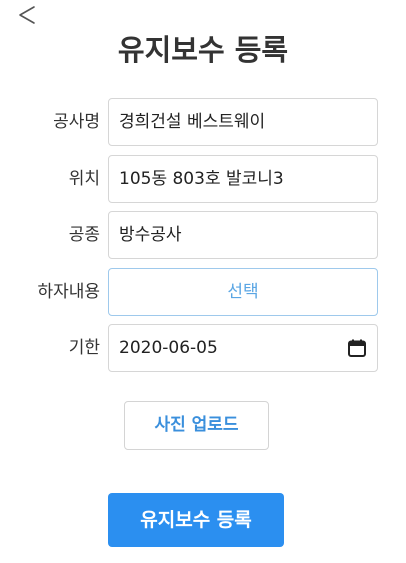 The image size is (406, 563). What do you see at coordinates (84, 235) in the screenshot?
I see `work-type-label: 공종` at bounding box center [84, 235].